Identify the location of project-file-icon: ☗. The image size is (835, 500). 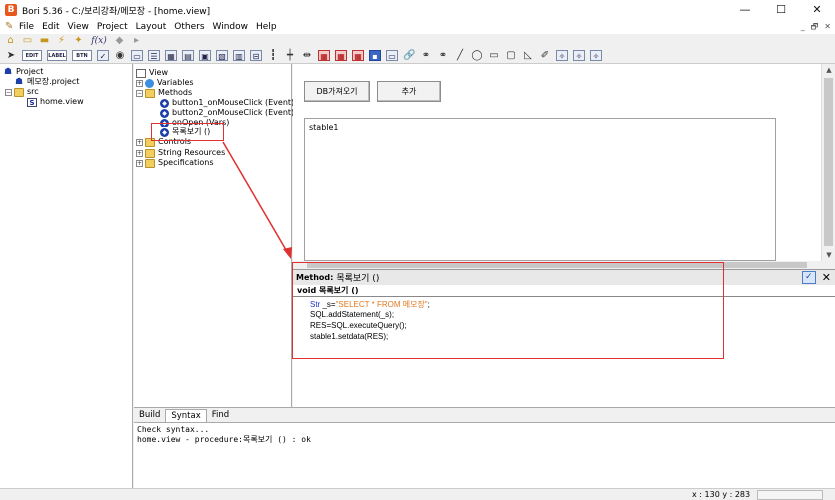
(19, 81).